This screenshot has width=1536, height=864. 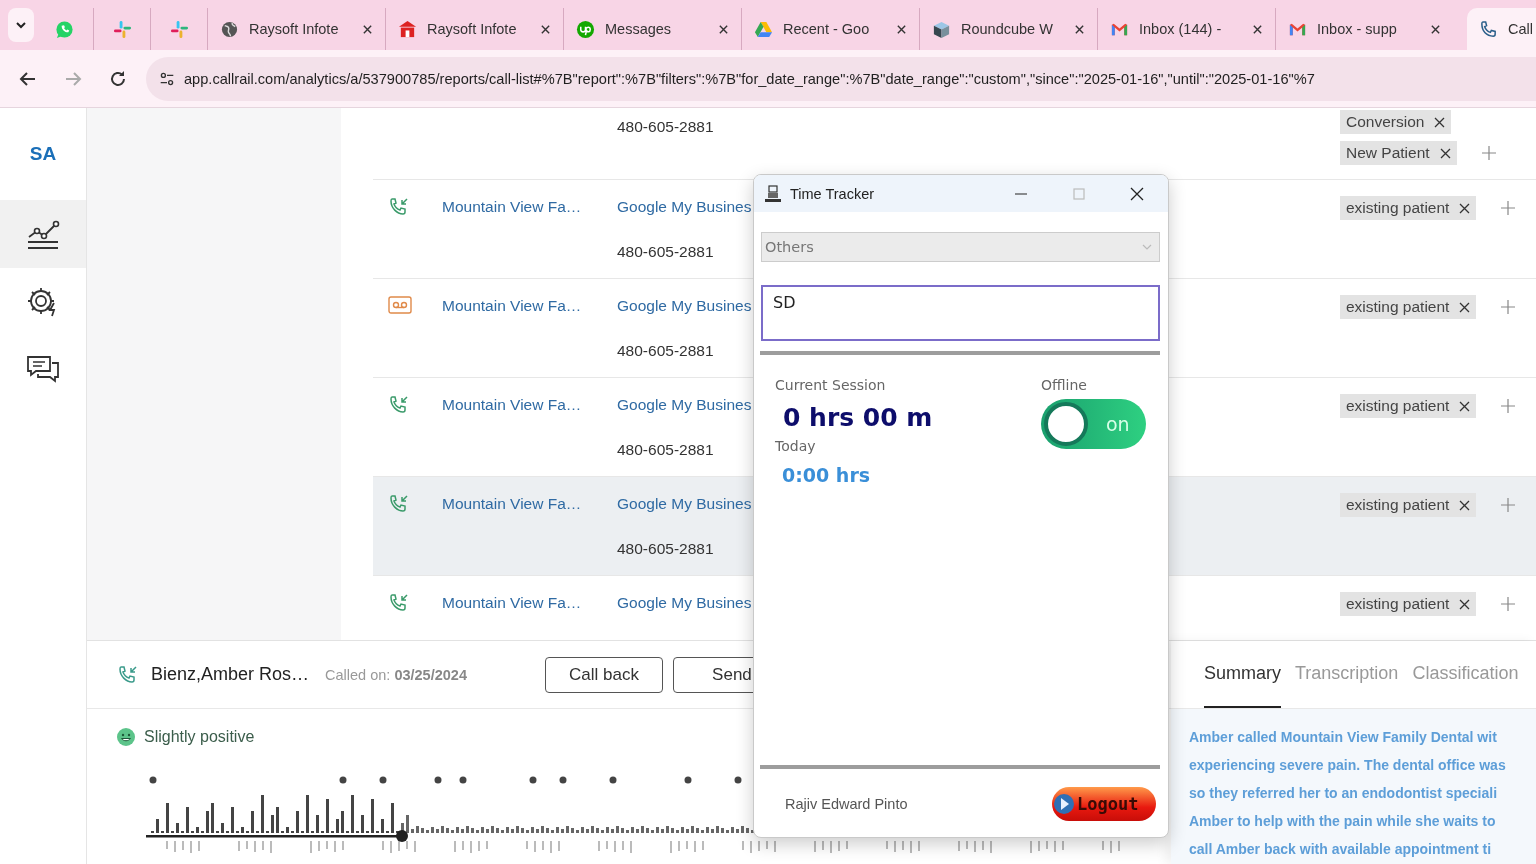 What do you see at coordinates (1348, 765) in the screenshot?
I see `summary-text: experiencing severe pain. The dental office was` at bounding box center [1348, 765].